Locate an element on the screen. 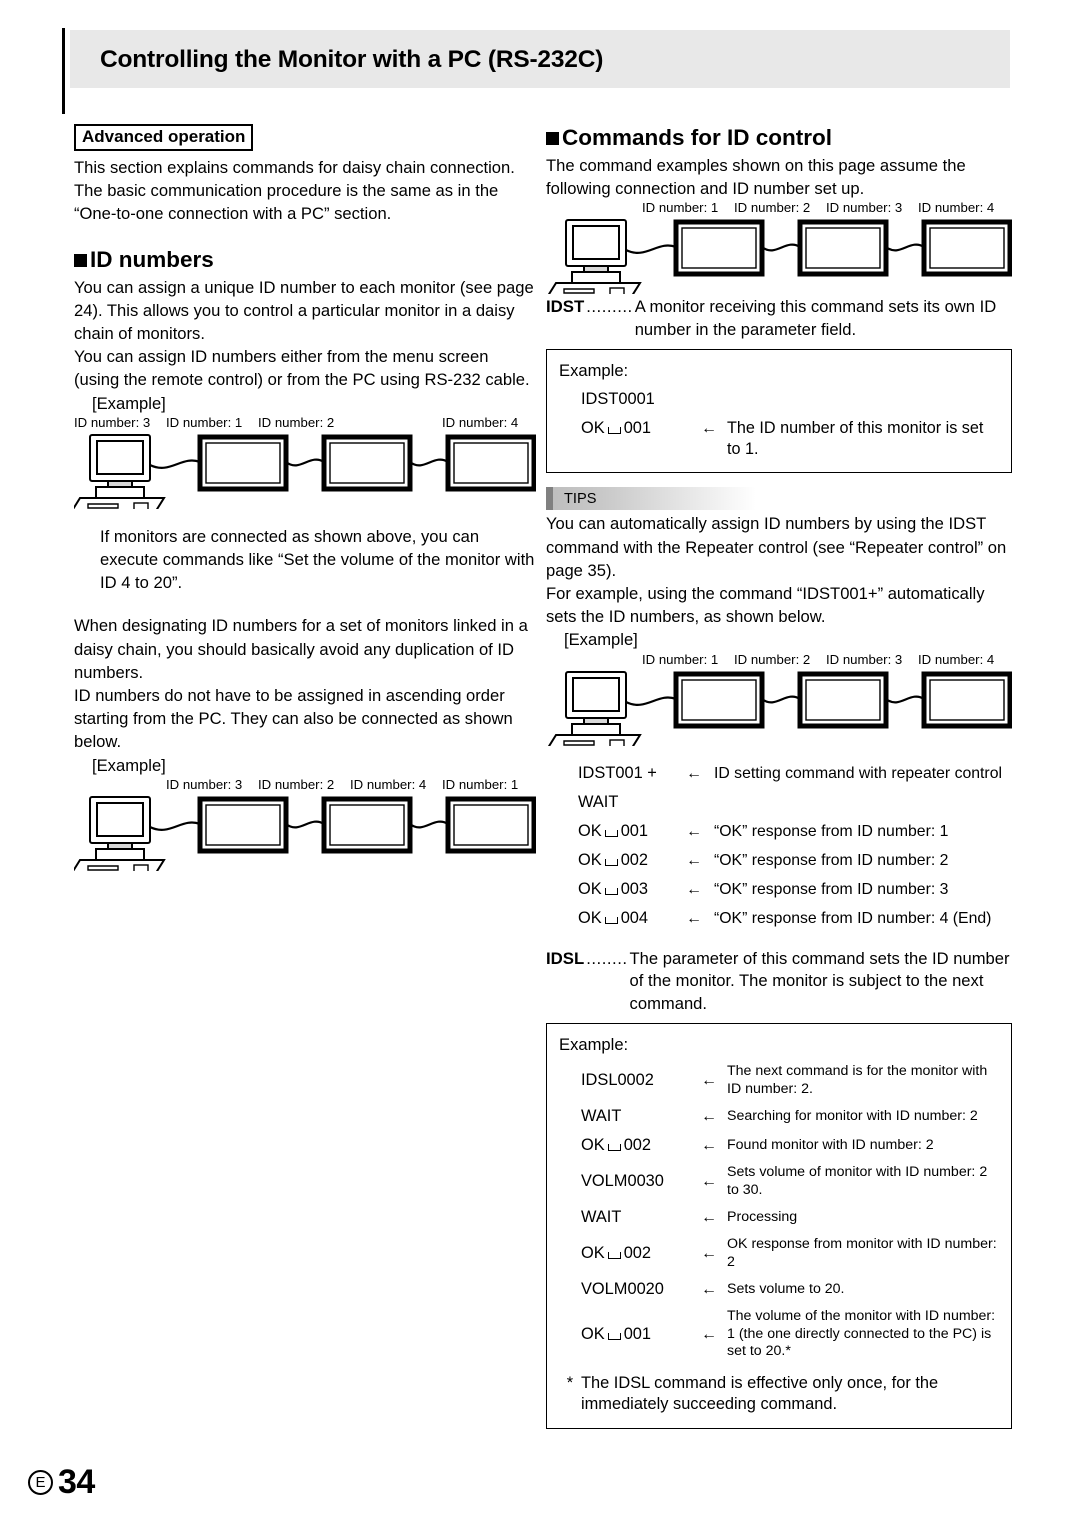 The width and height of the screenshot is (1080, 1527). diagram1-label-4: ID number: 4 is located at coordinates (480, 422).